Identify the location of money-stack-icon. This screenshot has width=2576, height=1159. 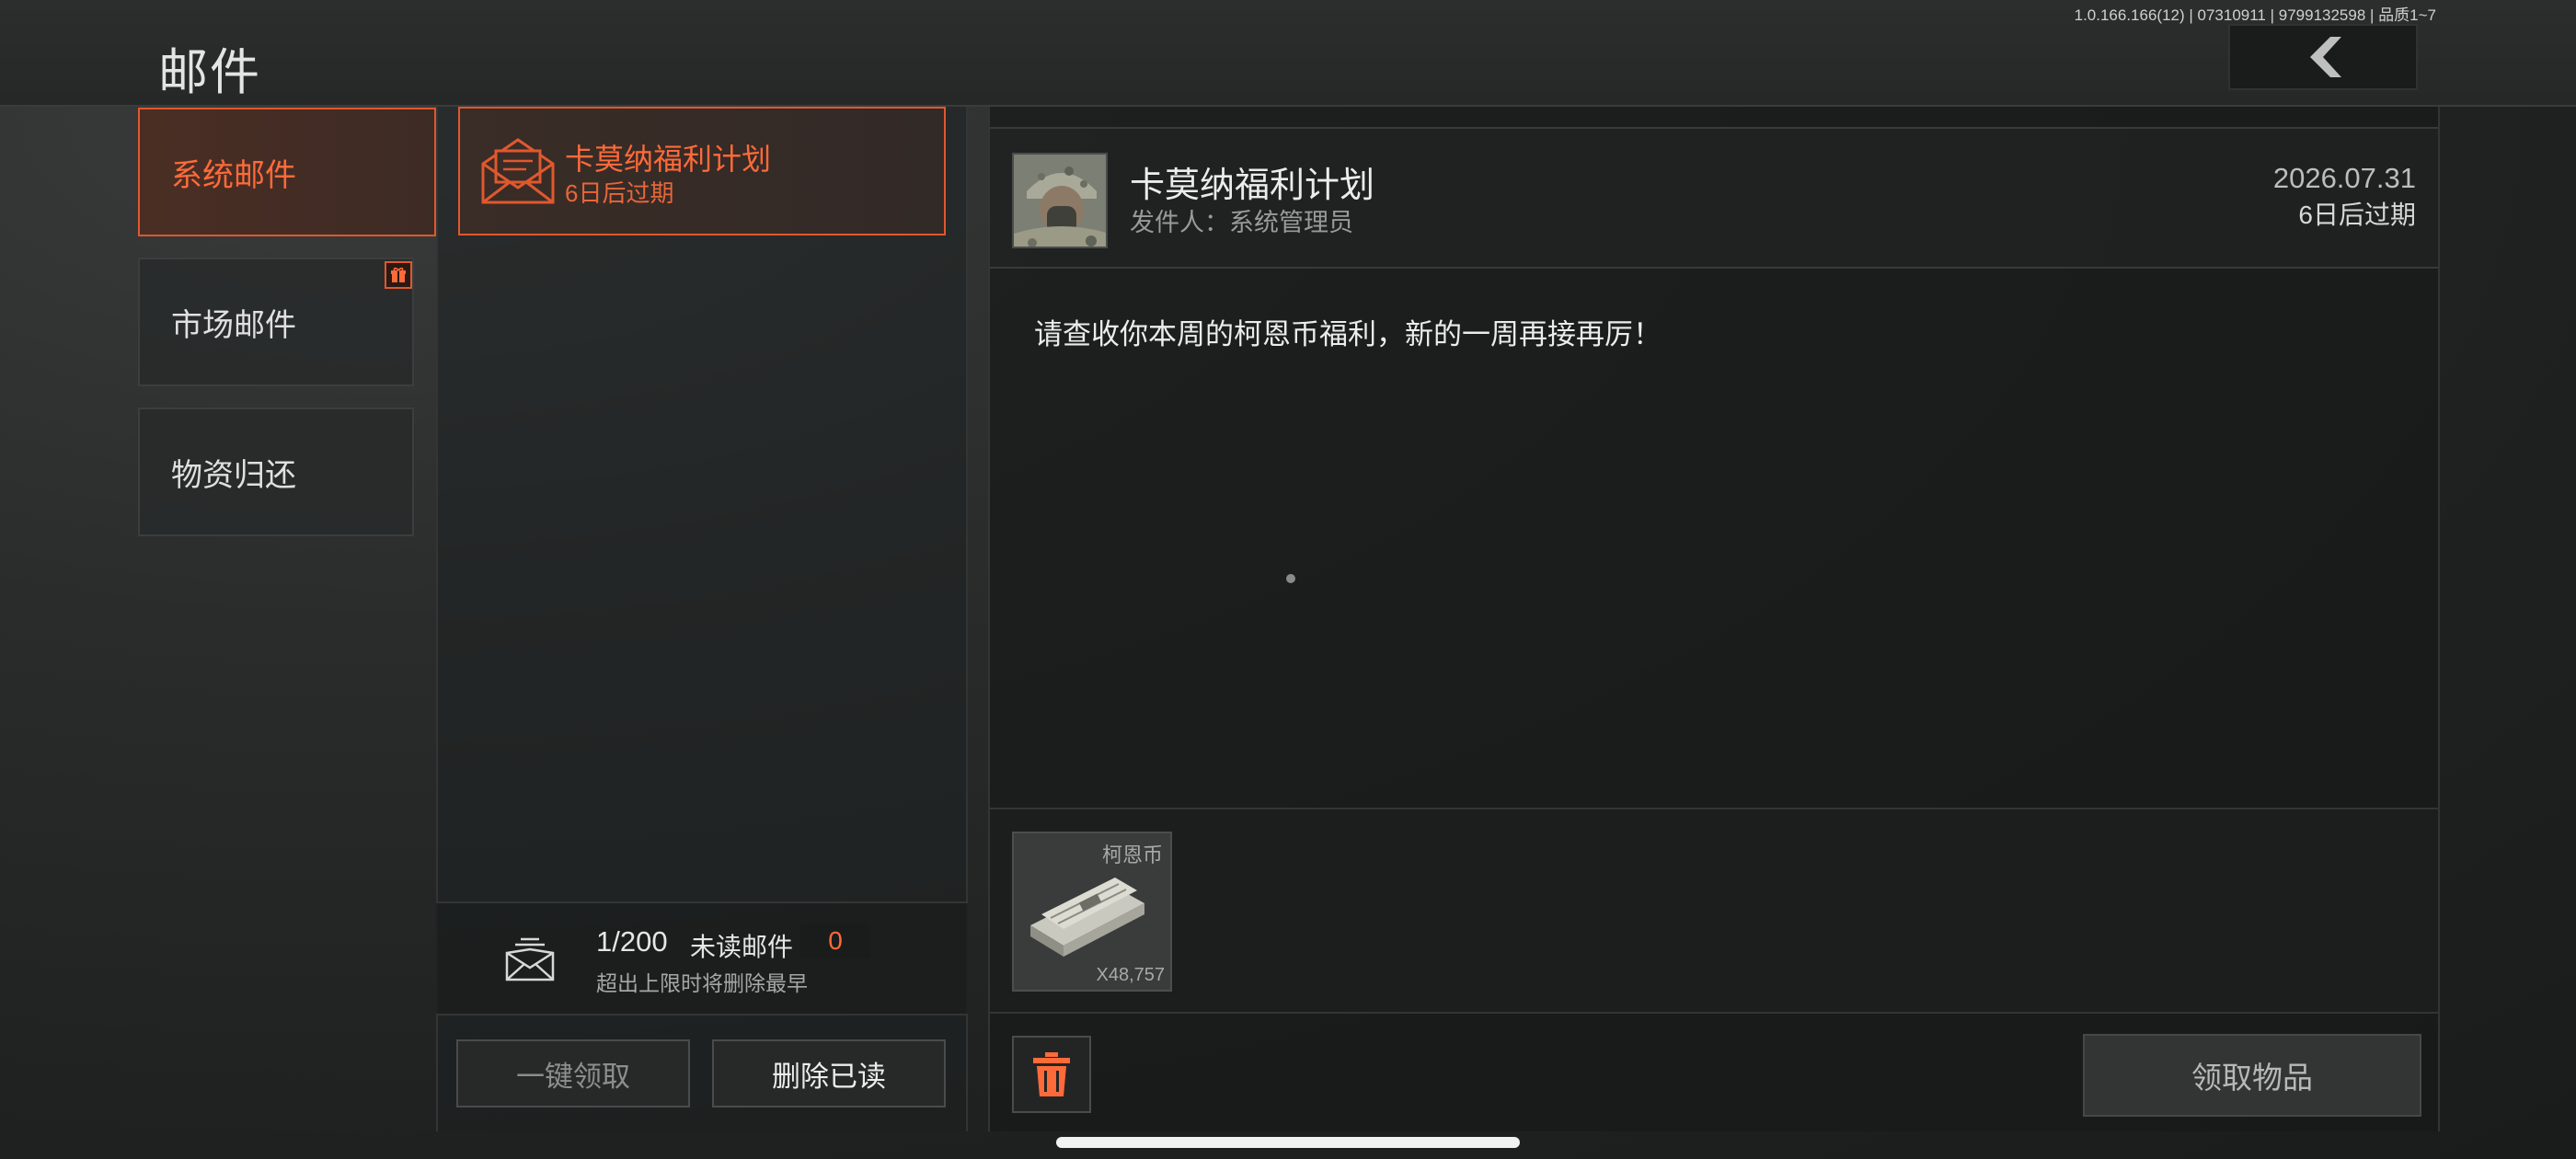
(1087, 917).